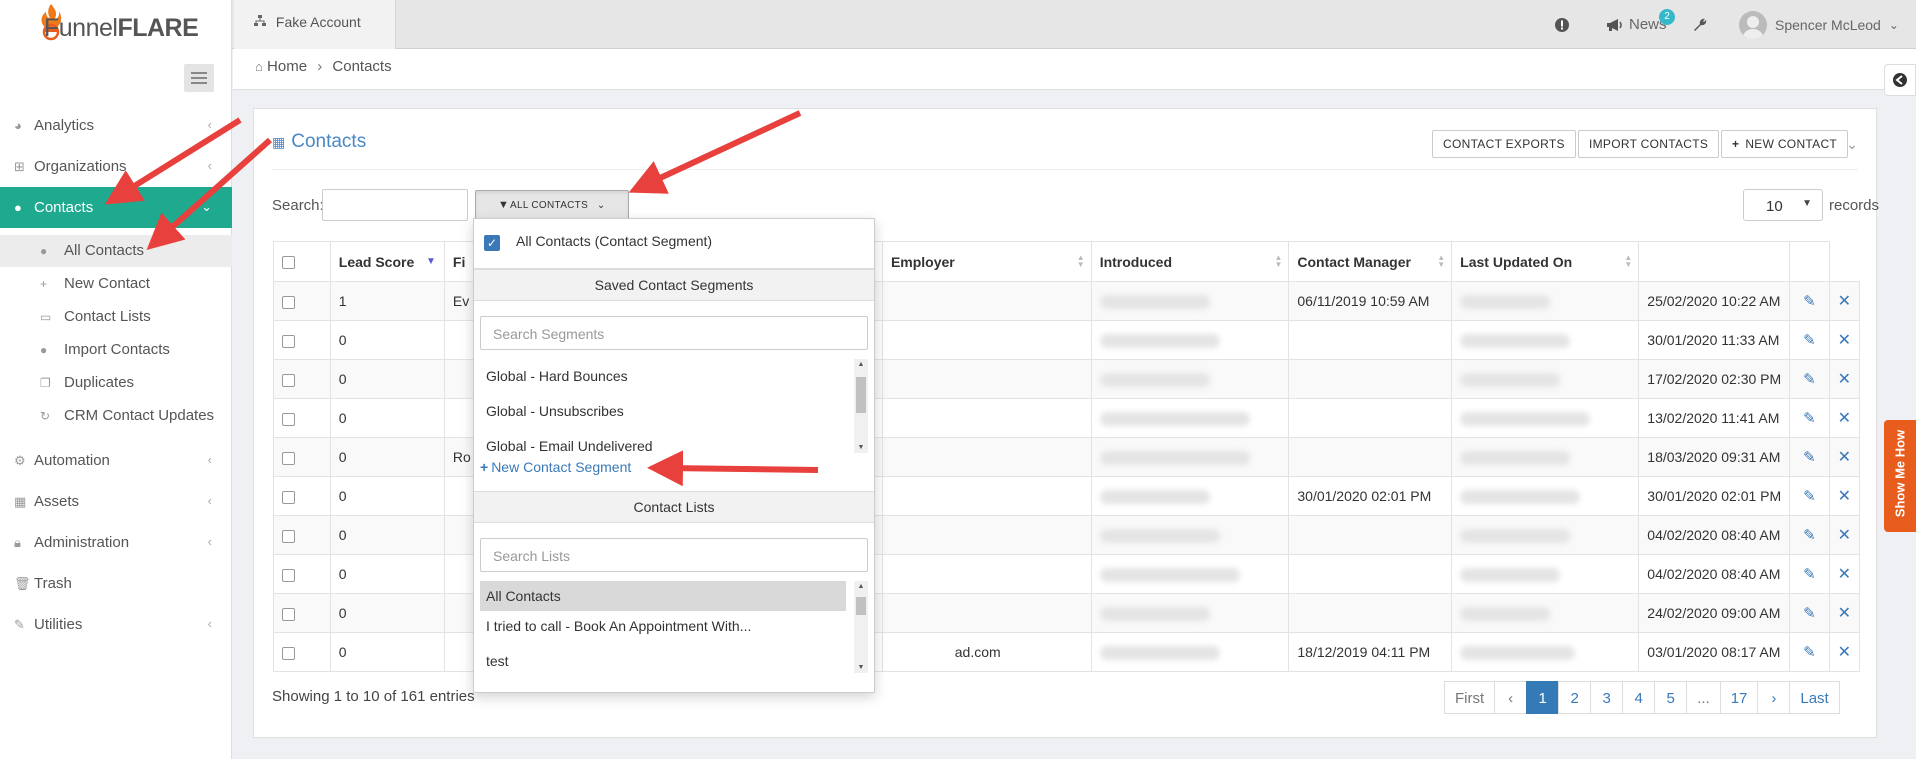 The height and width of the screenshot is (759, 1916). What do you see at coordinates (1671, 697) in the screenshot?
I see `page-button-5: 5` at bounding box center [1671, 697].